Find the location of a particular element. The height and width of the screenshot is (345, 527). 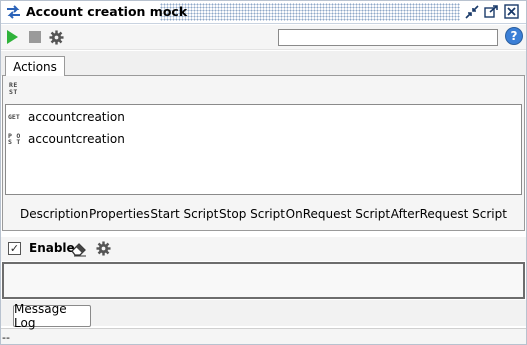

mock-service-icon is located at coordinates (13, 12).